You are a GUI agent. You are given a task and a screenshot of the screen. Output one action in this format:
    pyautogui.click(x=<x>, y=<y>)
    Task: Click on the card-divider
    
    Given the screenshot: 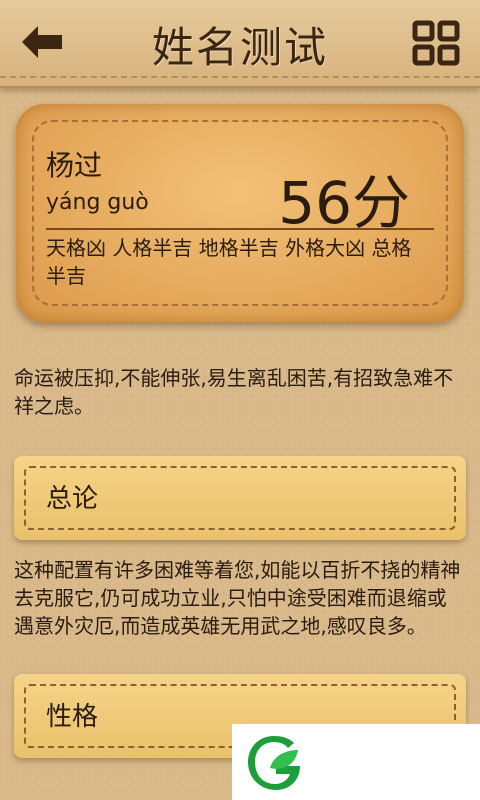 What is the action you would take?
    pyautogui.click(x=240, y=229)
    